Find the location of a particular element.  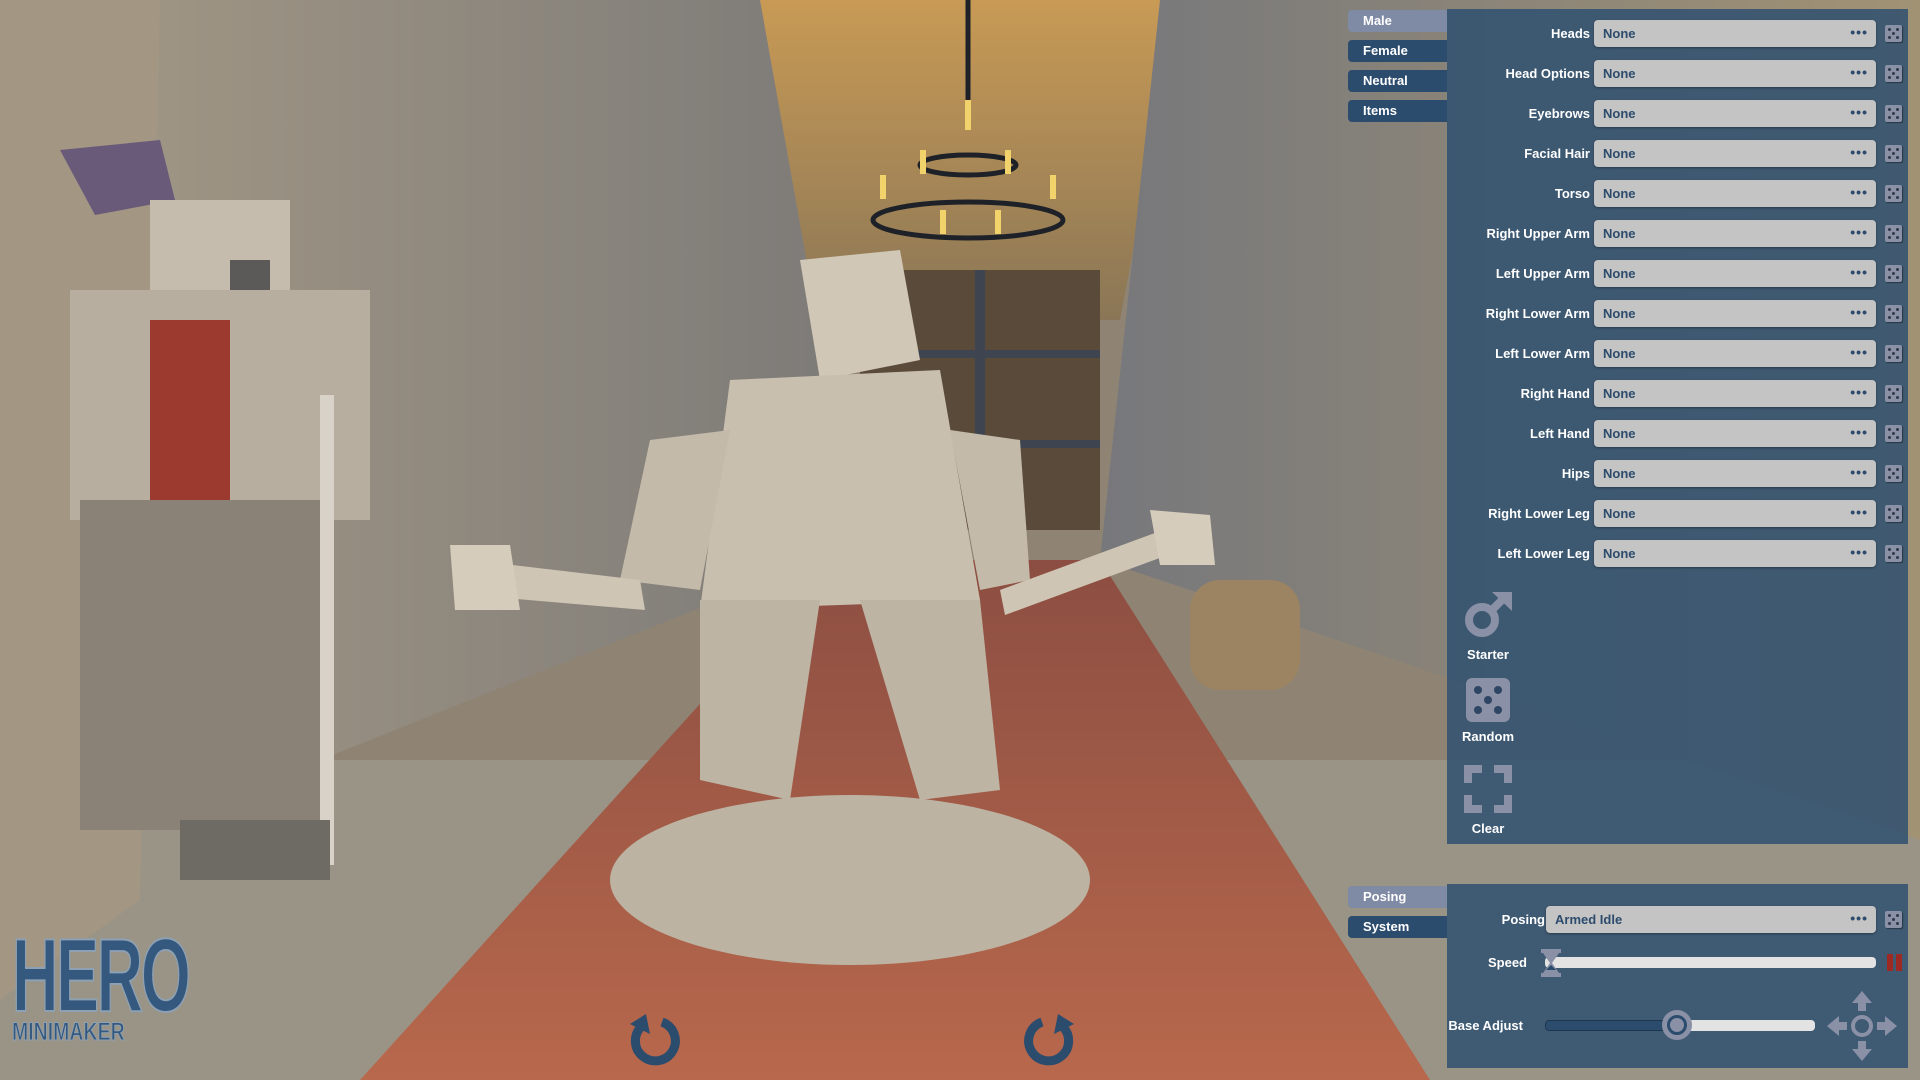

move-arrows-icon is located at coordinates (1862, 1026).